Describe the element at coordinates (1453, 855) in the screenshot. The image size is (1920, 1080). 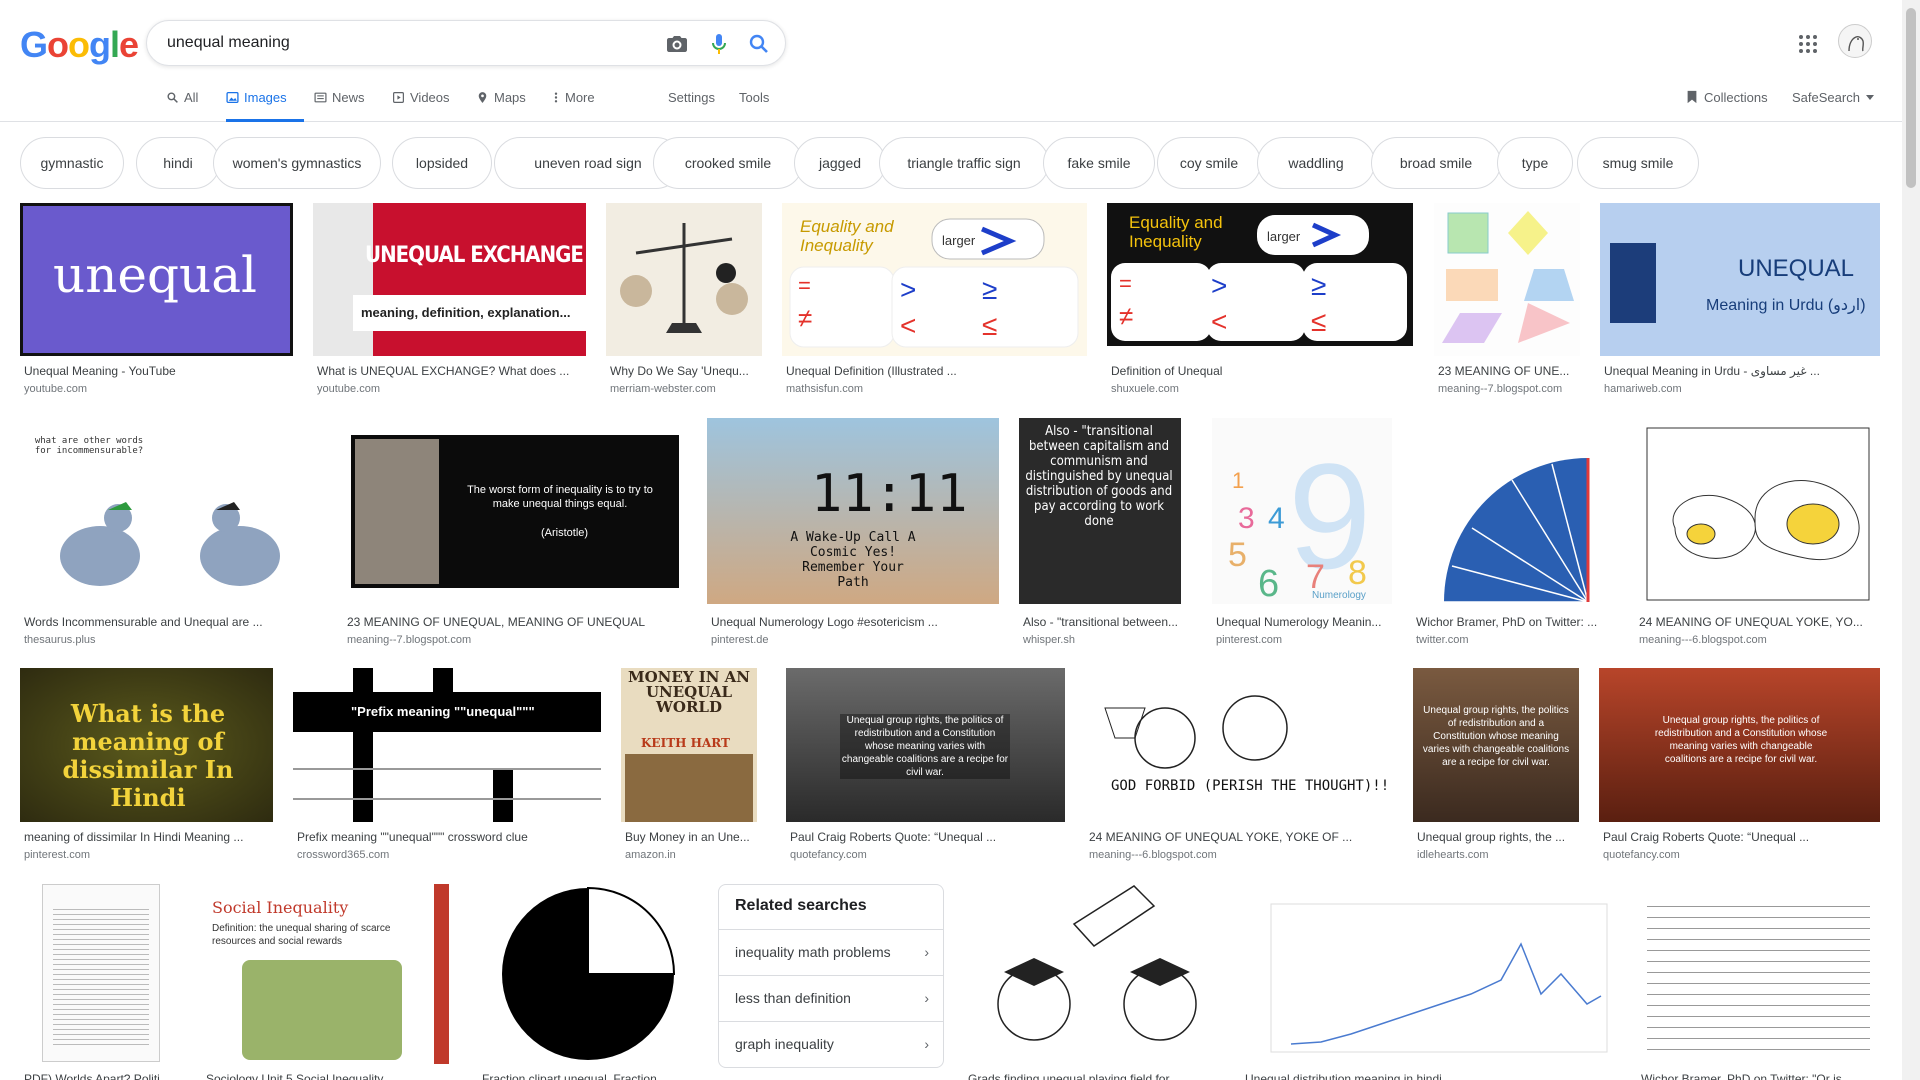
I see `result-source: idlehearts.com` at that location.